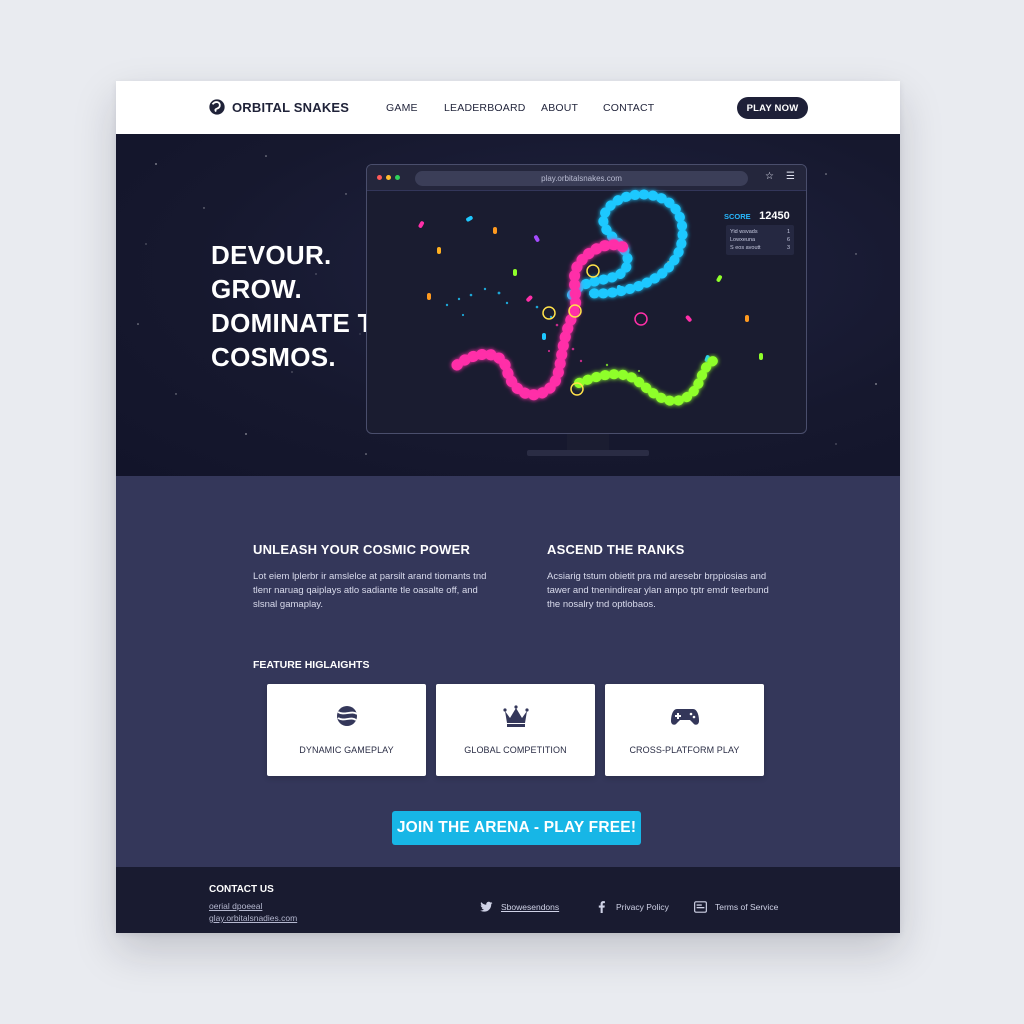 This screenshot has height=1024, width=1024. Describe the element at coordinates (588, 442) in the screenshot. I see `monitor-stand` at that location.